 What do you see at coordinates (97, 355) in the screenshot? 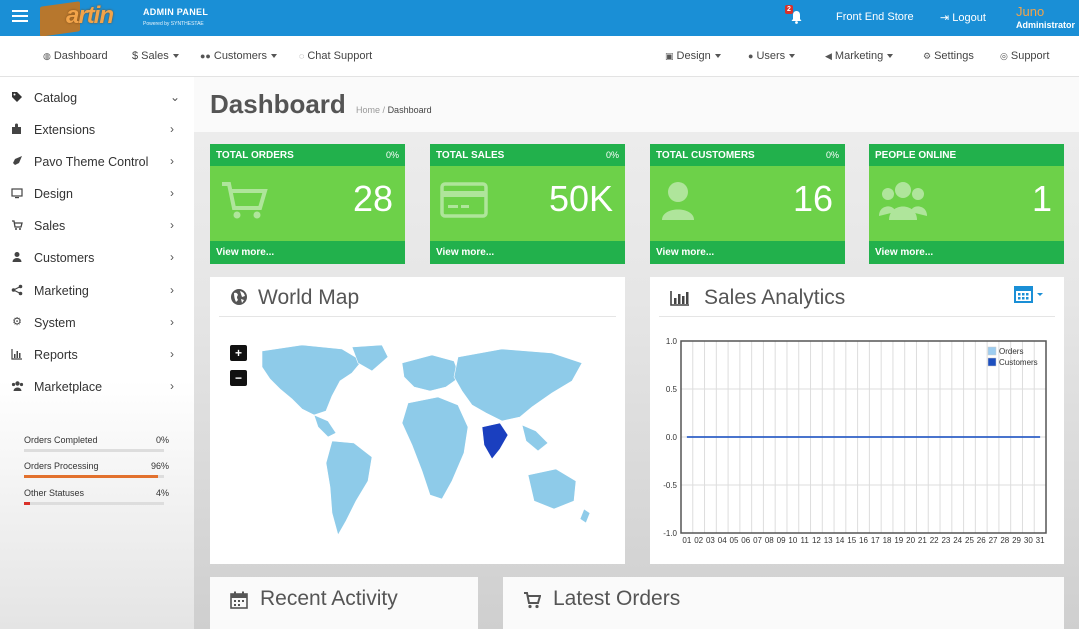
I see `sidebar-item-reports: Reports ›` at bounding box center [97, 355].